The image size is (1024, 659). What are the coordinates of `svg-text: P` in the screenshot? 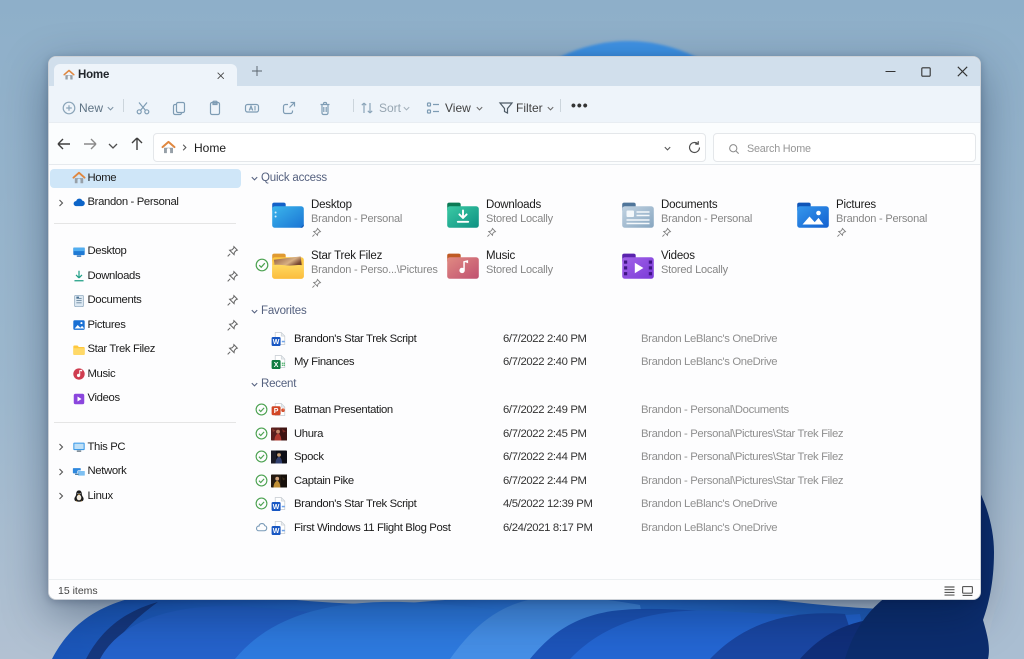 It's located at (276, 411).